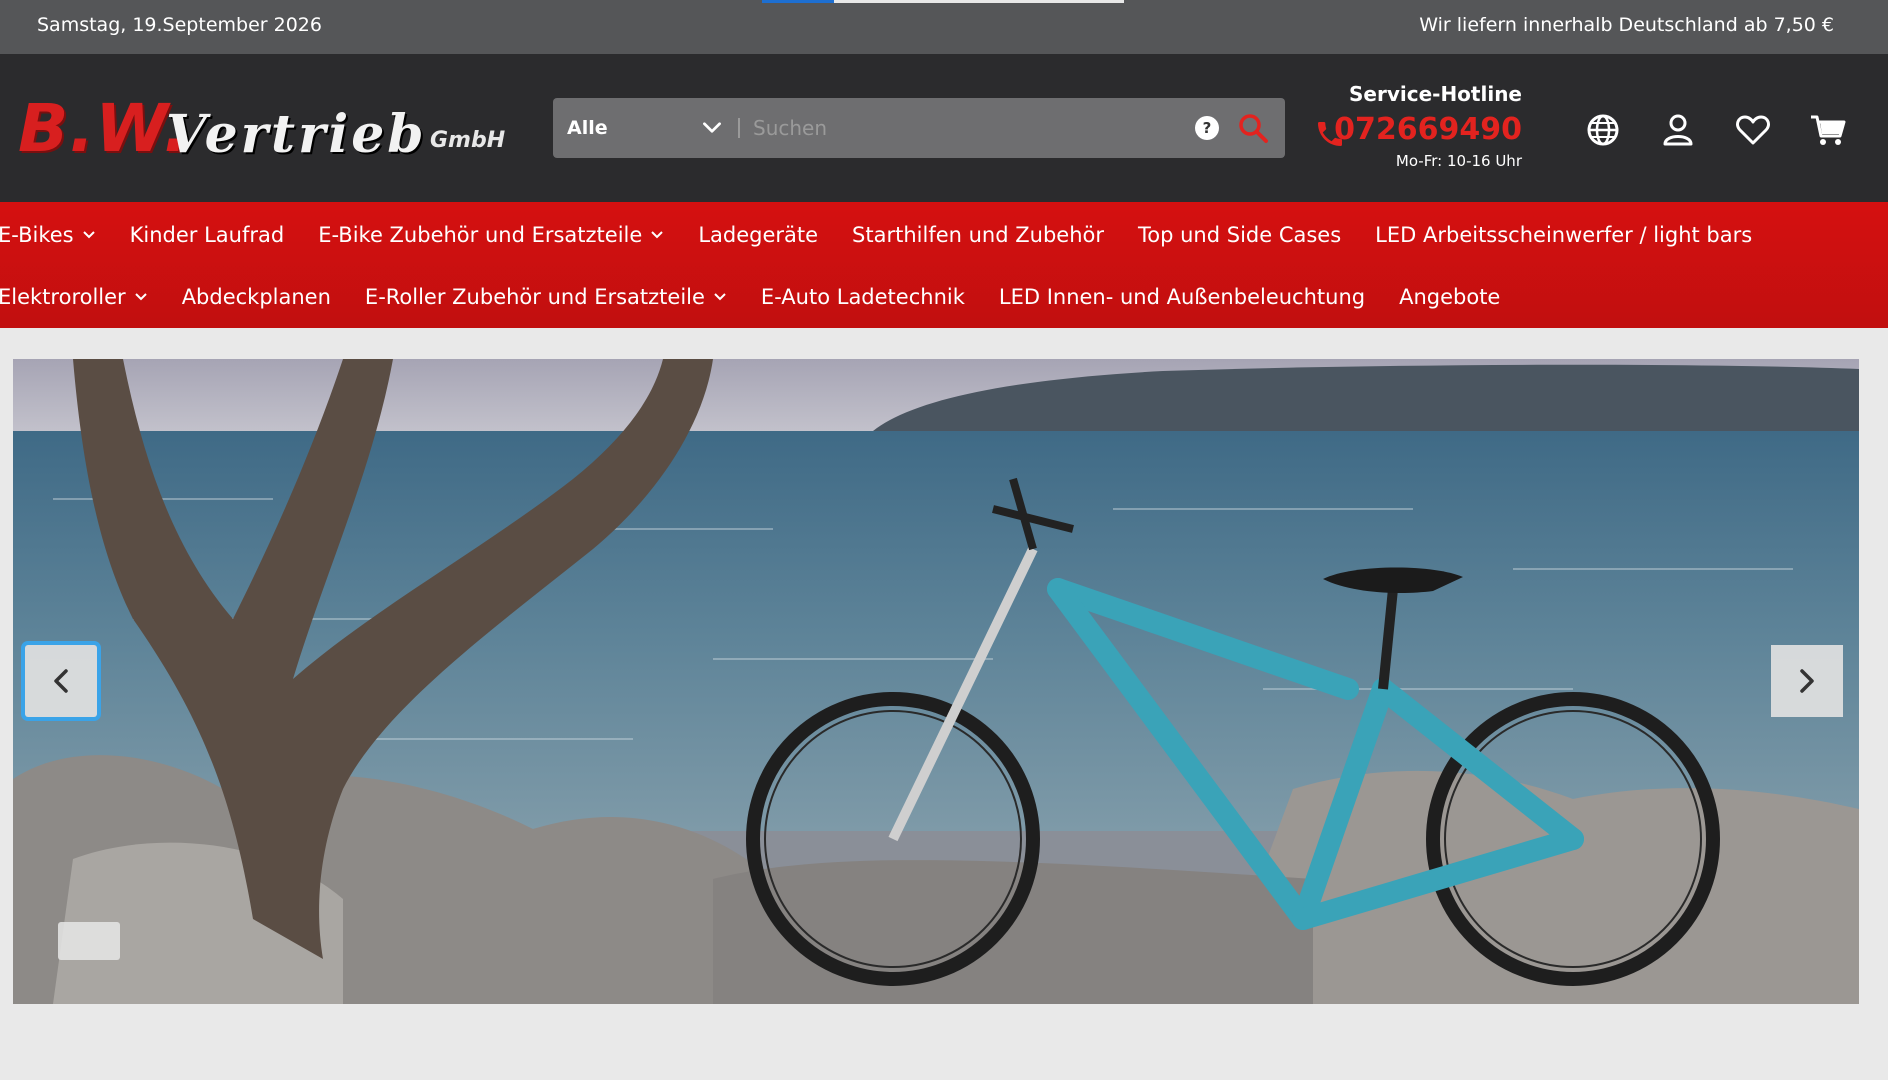 This screenshot has width=1888, height=1080. I want to click on nav-item-e-auto-ladetechnik: E-Auto Ladetechnik, so click(863, 297).